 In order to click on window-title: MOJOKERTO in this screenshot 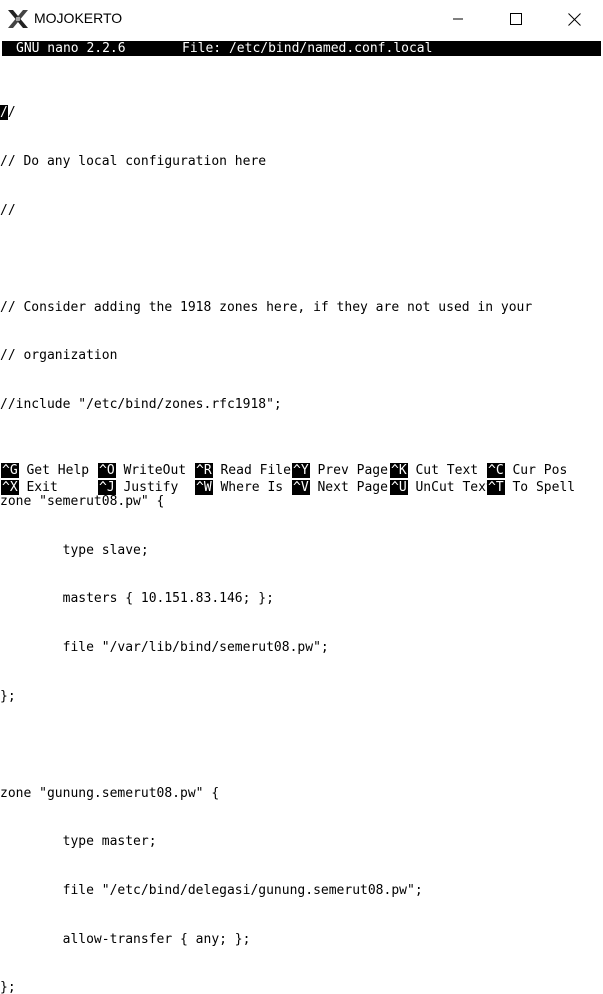, I will do `click(78, 18)`.